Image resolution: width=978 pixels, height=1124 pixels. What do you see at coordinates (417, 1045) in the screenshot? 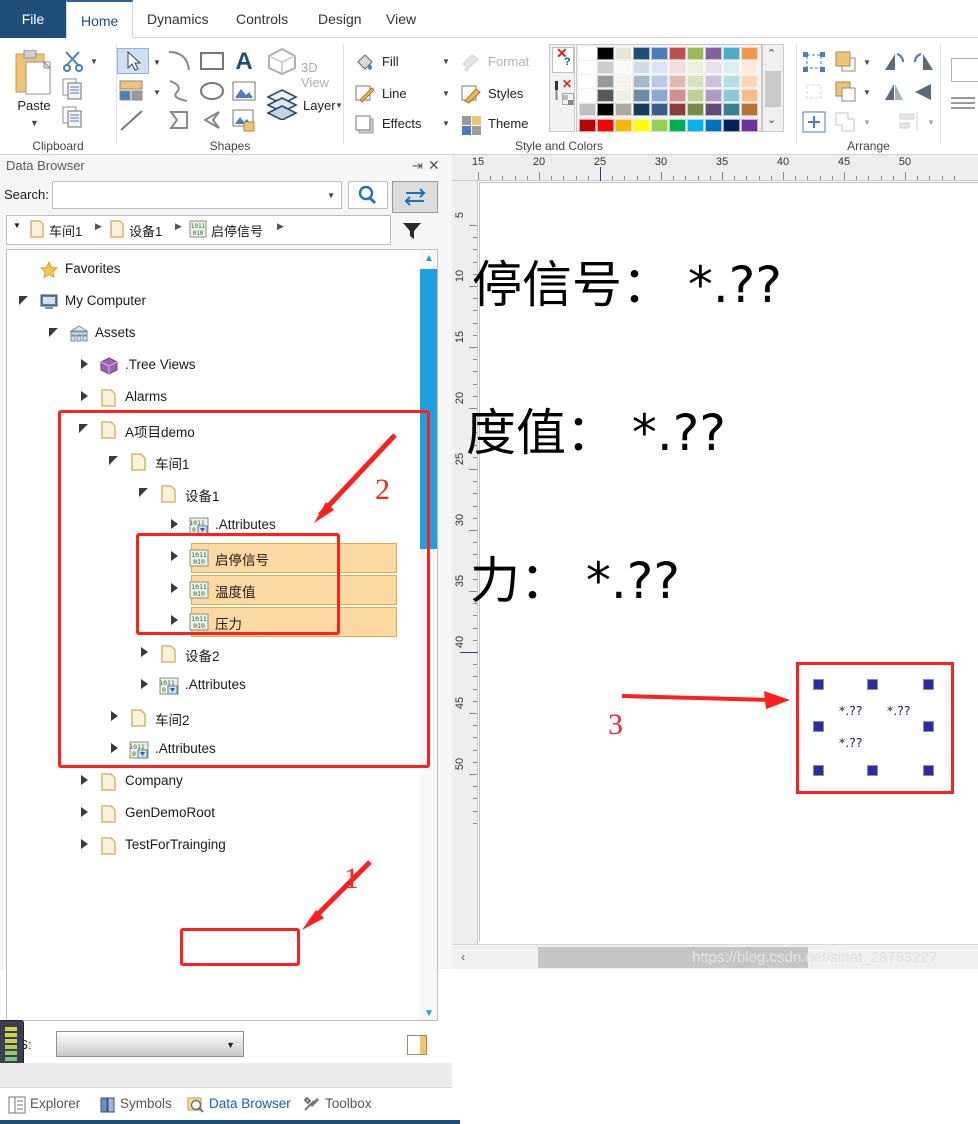
I see `eps-toggle-button` at bounding box center [417, 1045].